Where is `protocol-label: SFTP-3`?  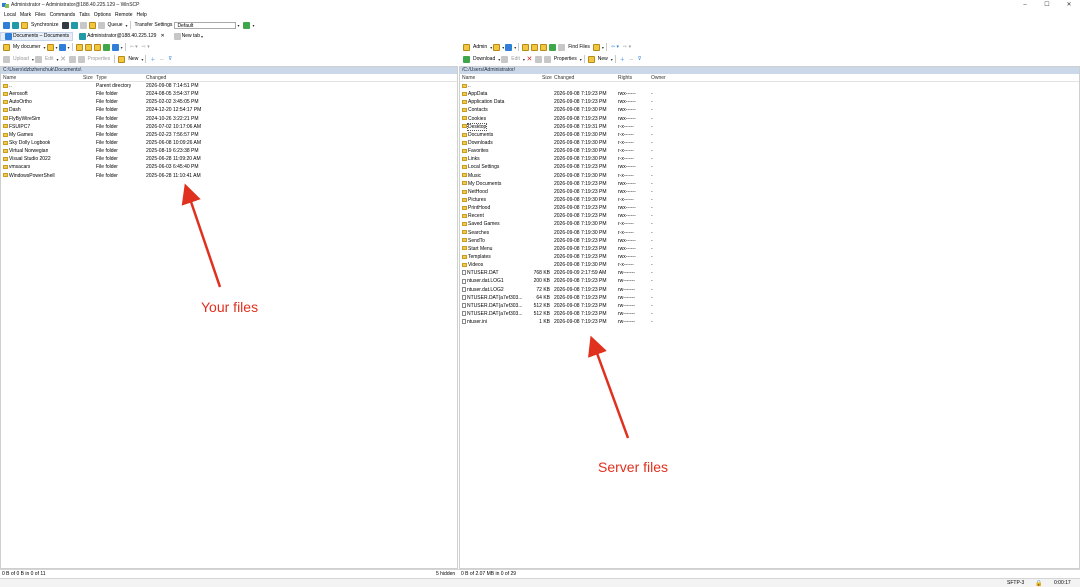
protocol-label: SFTP-3 is located at coordinates (1016, 583).